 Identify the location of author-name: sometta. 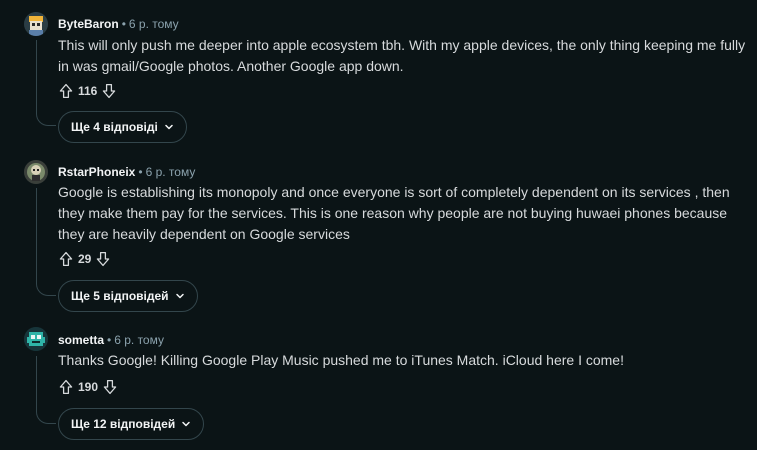
(81, 340).